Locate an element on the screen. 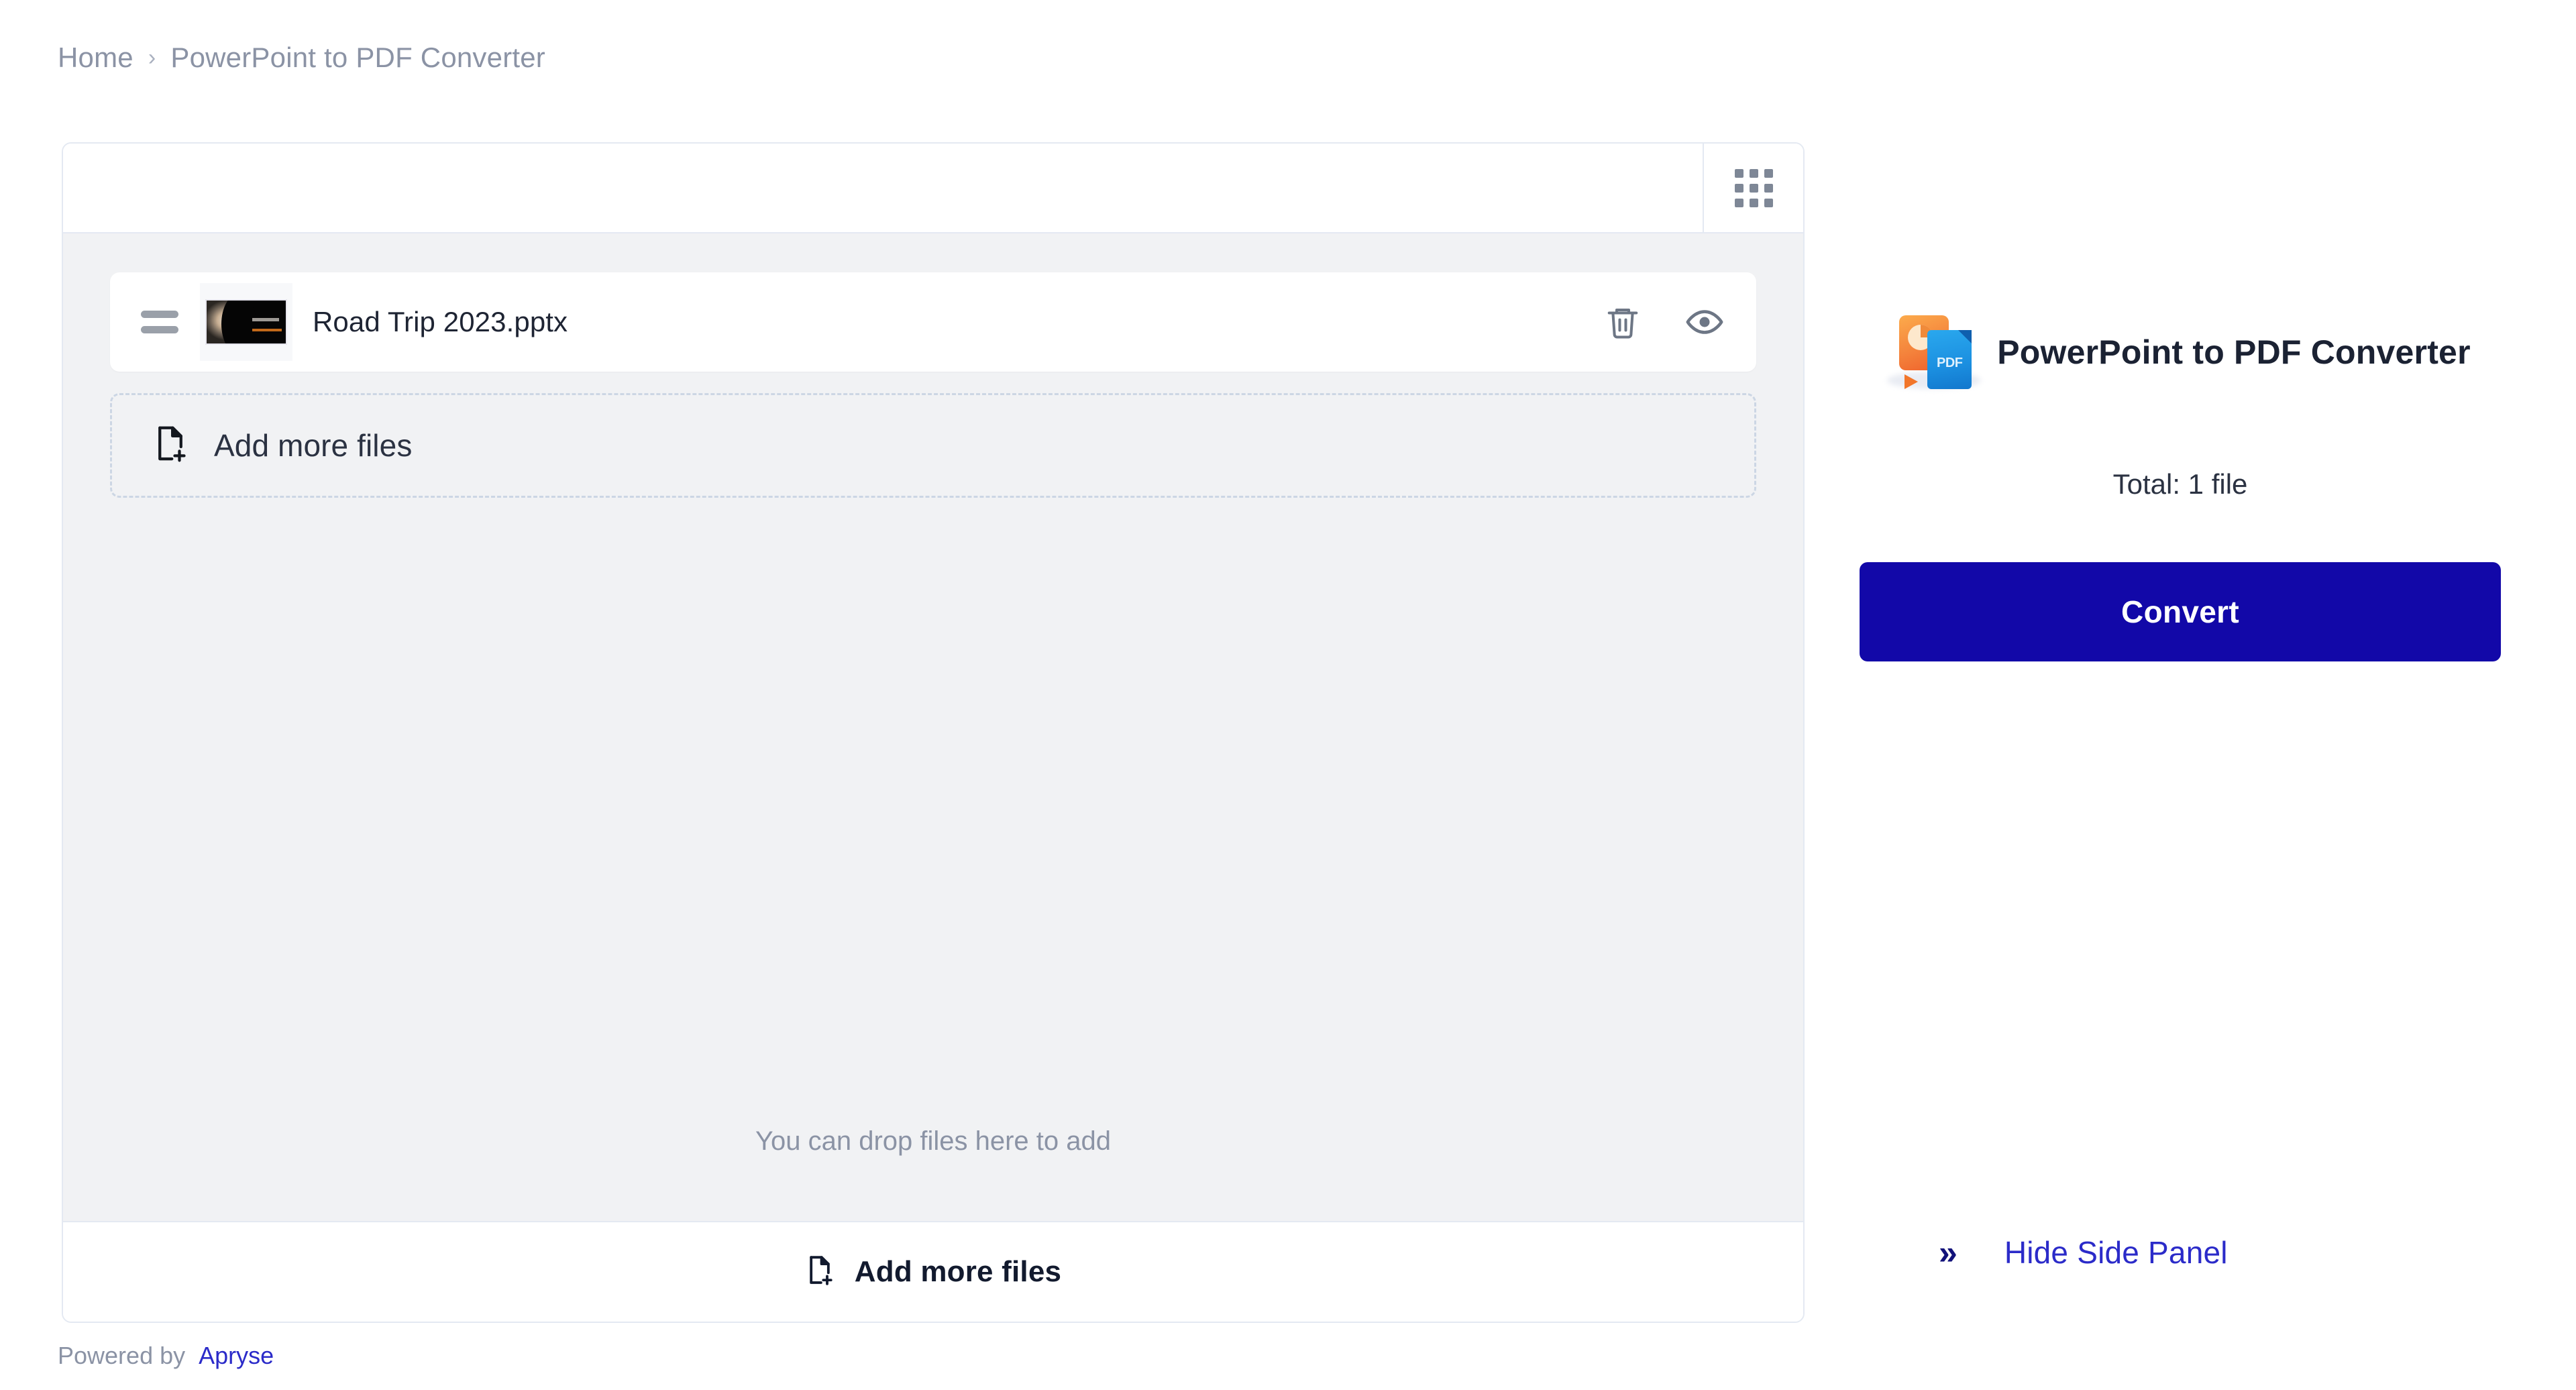 Image resolution: width=2576 pixels, height=1390 pixels. chevron-double-right-icon: » is located at coordinates (1948, 1252).